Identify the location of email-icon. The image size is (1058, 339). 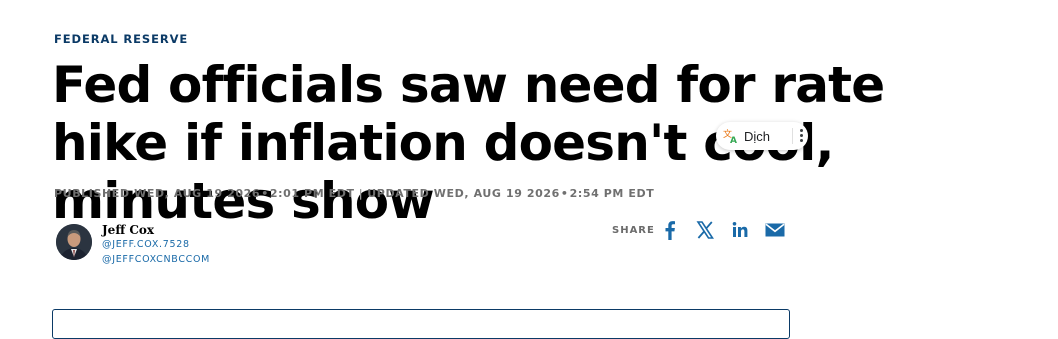
(775, 230).